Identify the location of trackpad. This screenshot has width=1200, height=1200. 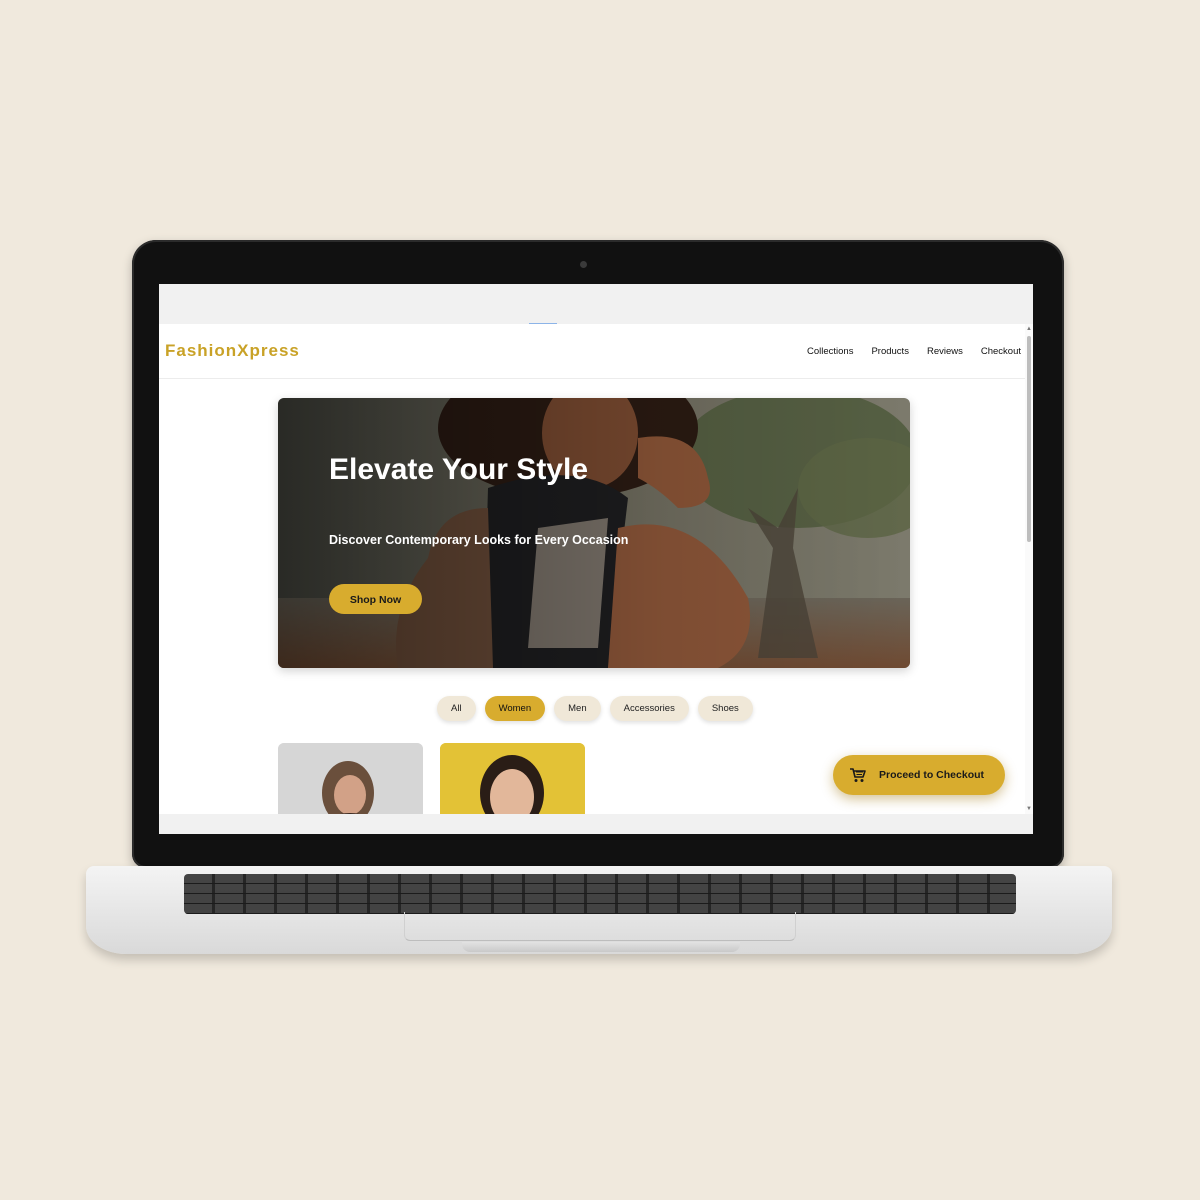
(600, 926).